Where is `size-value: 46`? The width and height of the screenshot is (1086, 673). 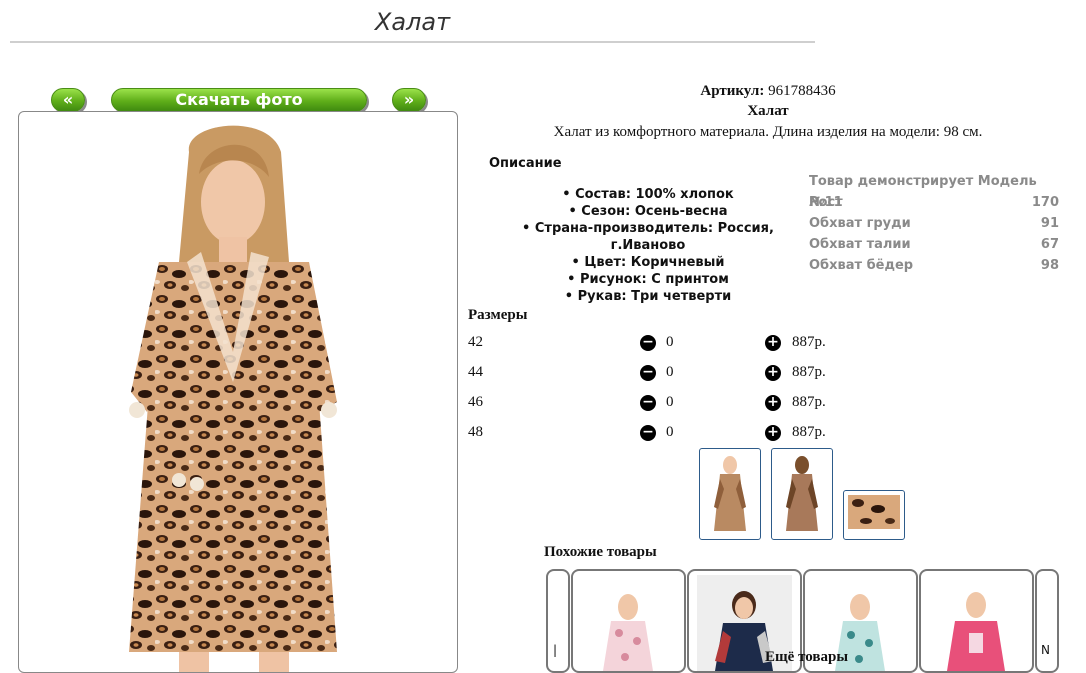
size-value: 46 is located at coordinates (475, 402).